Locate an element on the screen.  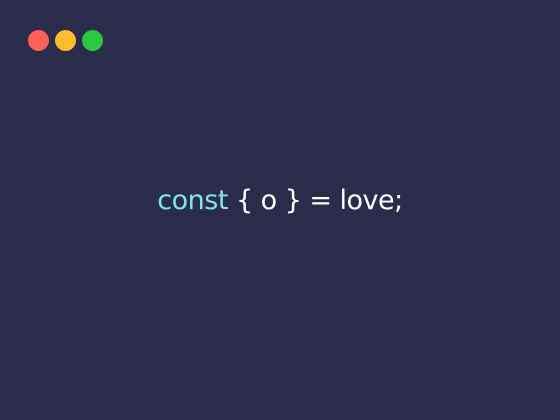
maximize-button is located at coordinates (92, 40).